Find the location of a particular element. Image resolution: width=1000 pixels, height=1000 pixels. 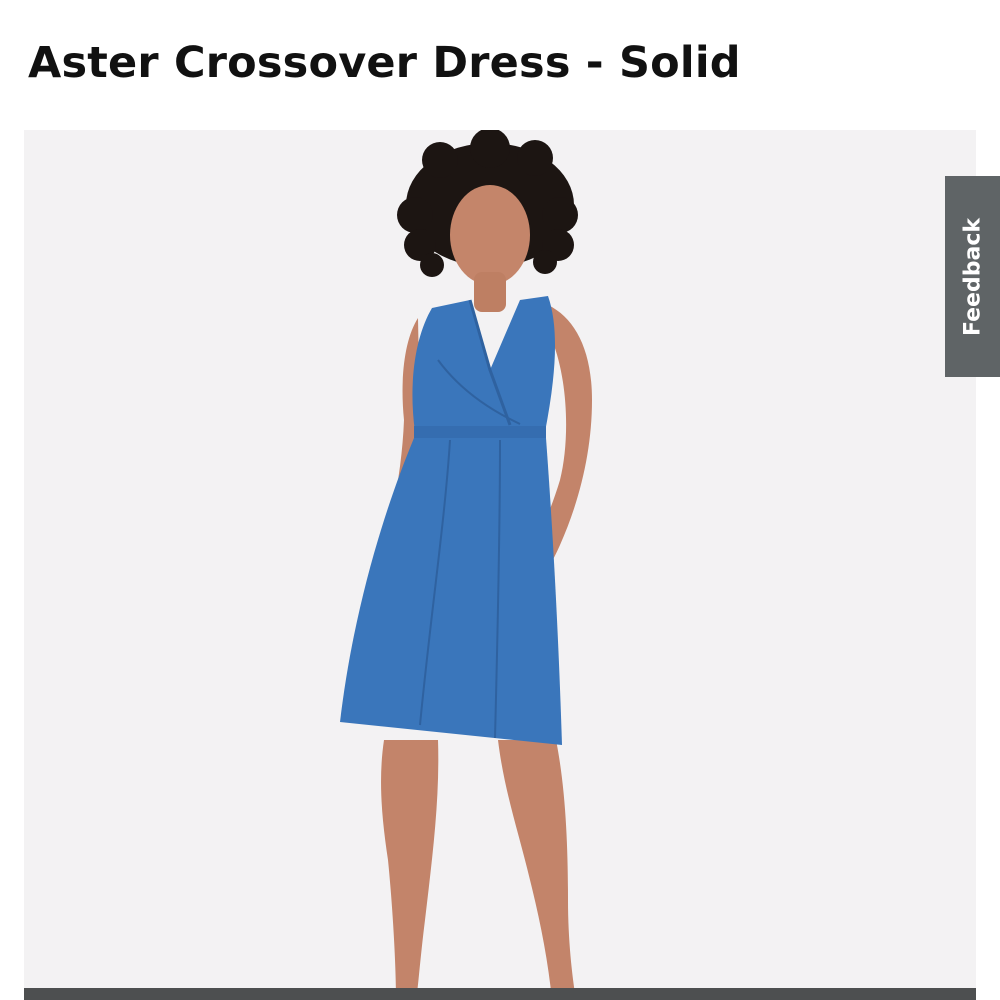

dress-waistband-shape is located at coordinates (480, 433).